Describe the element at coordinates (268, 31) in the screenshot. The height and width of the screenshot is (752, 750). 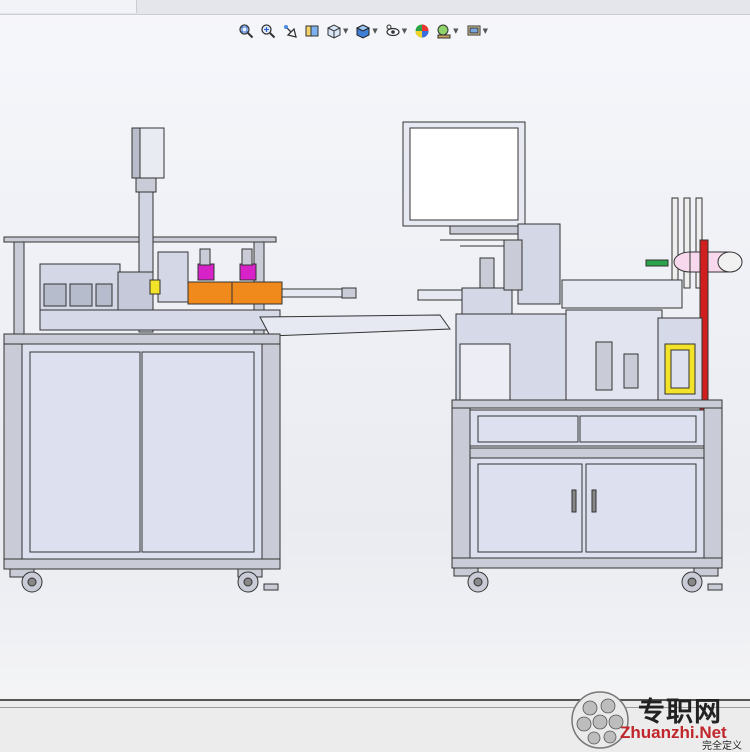
I see `zoom-to-area-icon` at that location.